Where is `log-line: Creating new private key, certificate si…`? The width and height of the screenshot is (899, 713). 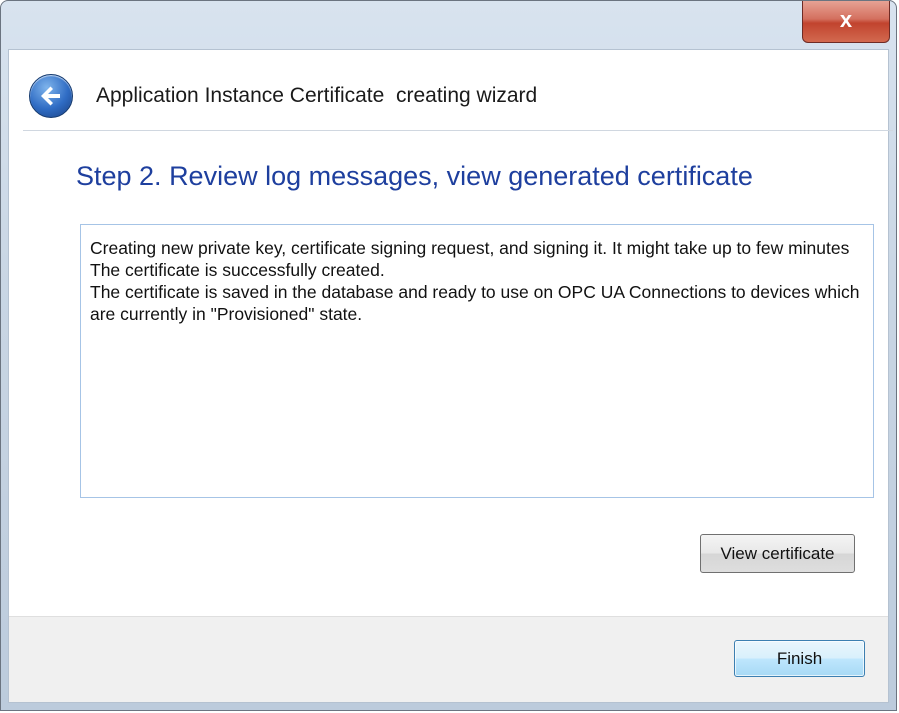 log-line: Creating new private key, certificate si… is located at coordinates (470, 248).